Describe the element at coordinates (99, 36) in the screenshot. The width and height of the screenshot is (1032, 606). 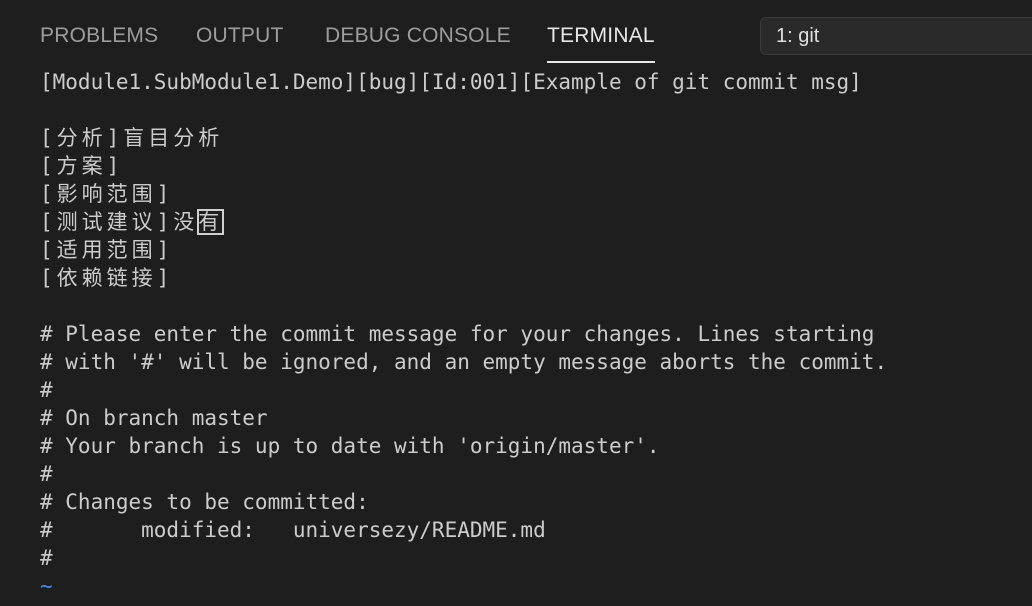
I see `tab-problems: PROBLEMS` at that location.